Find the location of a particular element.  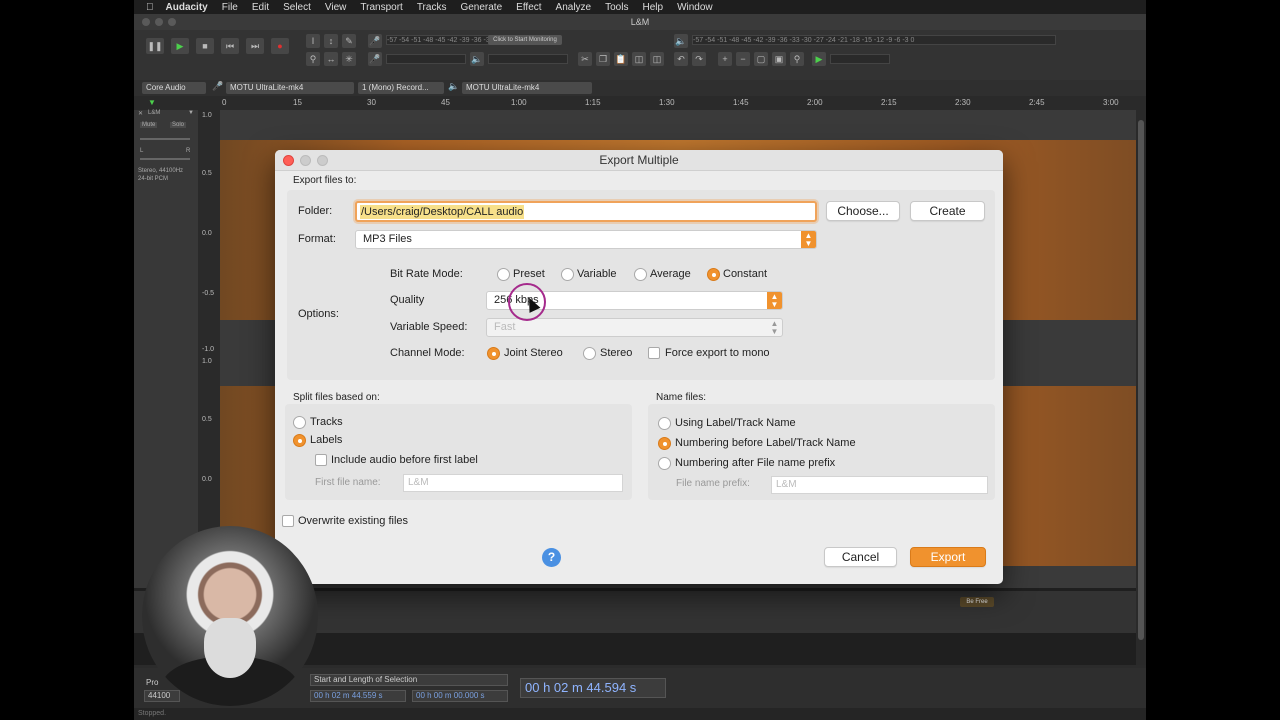

menu-analyze: Analyze is located at coordinates (574, 7).